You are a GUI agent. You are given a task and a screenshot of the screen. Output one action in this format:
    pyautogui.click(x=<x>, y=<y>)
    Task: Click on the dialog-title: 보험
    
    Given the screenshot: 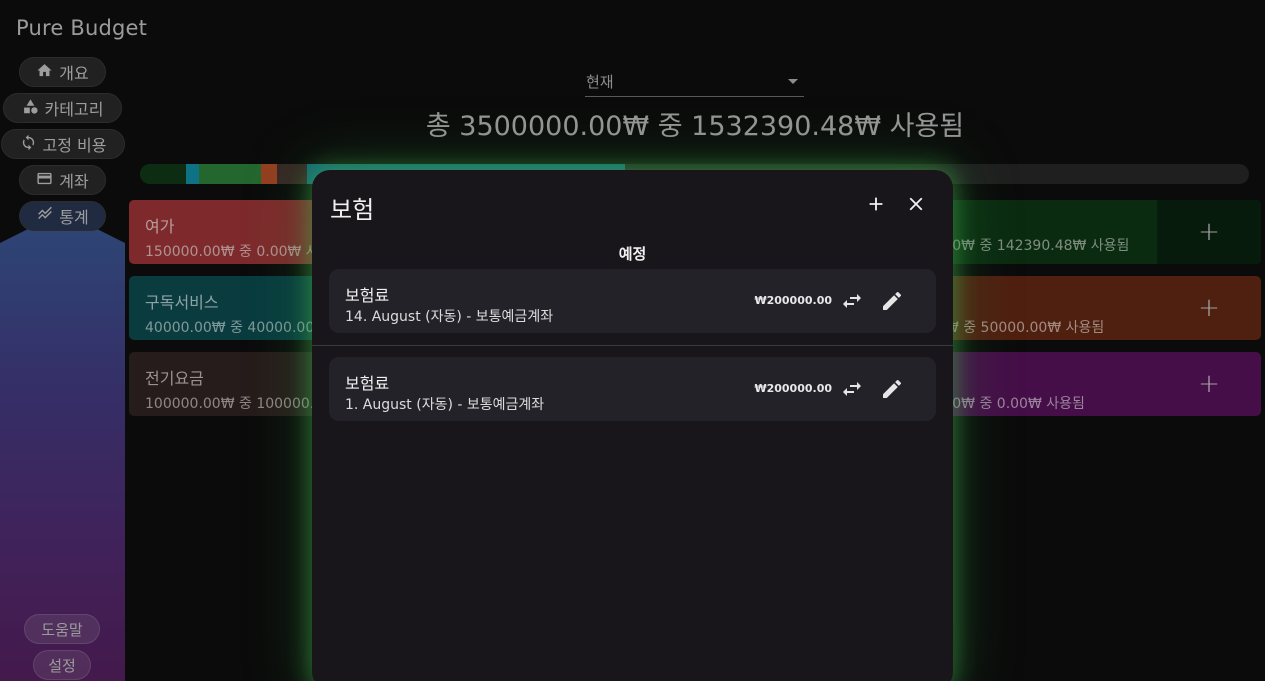 What is the action you would take?
    pyautogui.click(x=352, y=210)
    